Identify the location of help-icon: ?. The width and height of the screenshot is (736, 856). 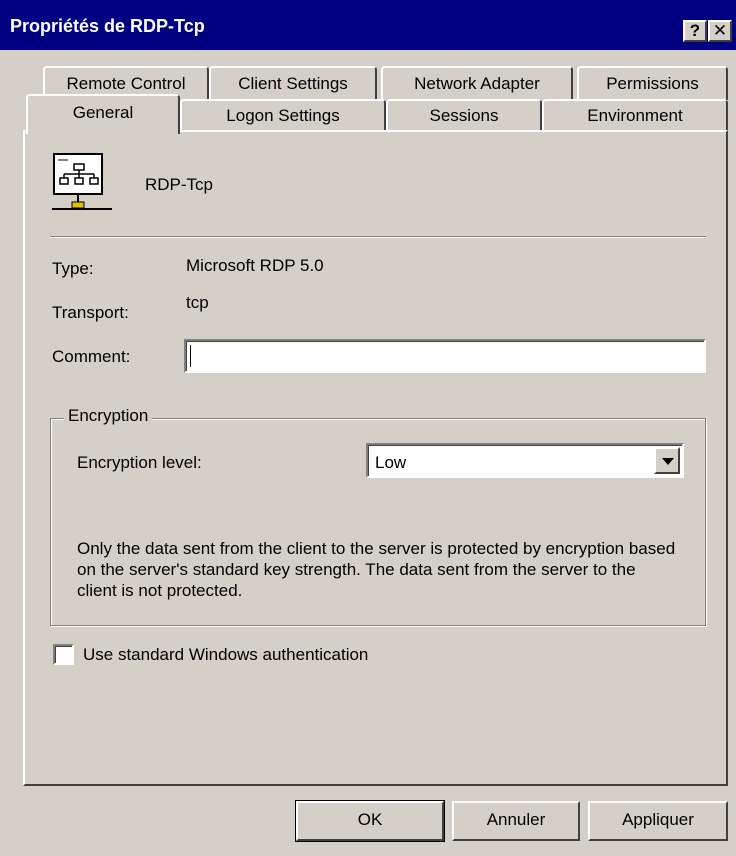
(695, 31).